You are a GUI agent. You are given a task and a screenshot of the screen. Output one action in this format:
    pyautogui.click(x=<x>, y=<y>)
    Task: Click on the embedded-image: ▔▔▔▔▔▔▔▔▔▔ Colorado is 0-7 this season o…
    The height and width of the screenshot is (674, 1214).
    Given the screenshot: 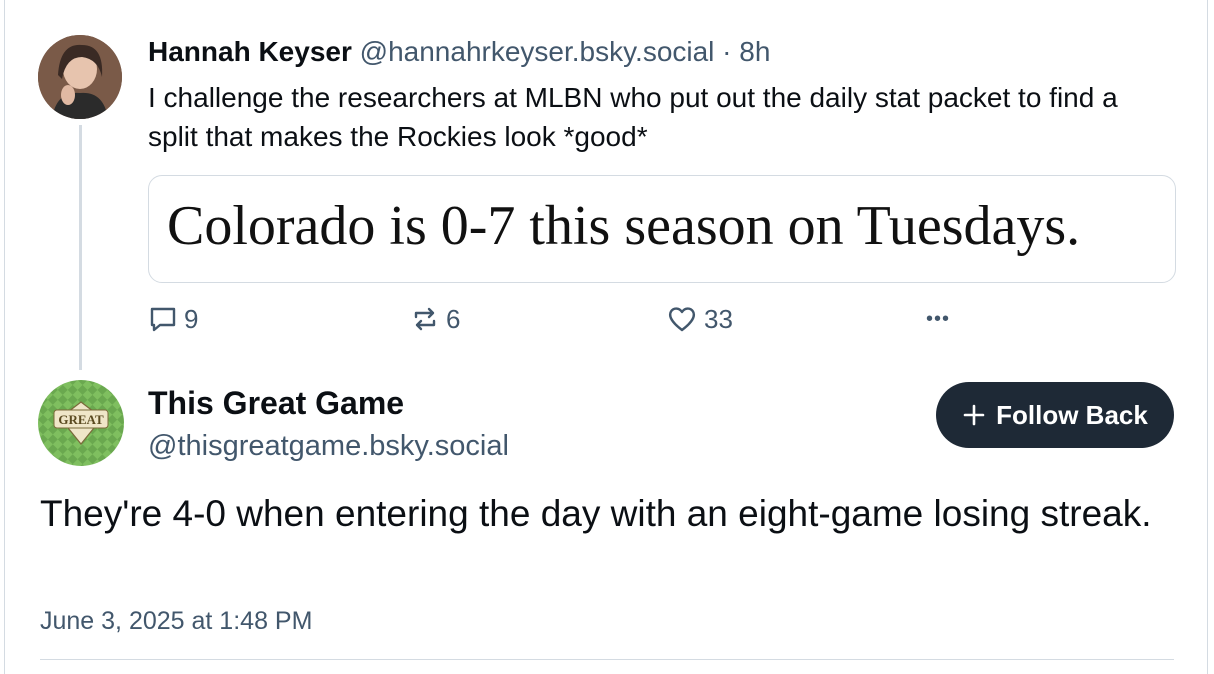 What is the action you would take?
    pyautogui.click(x=662, y=229)
    